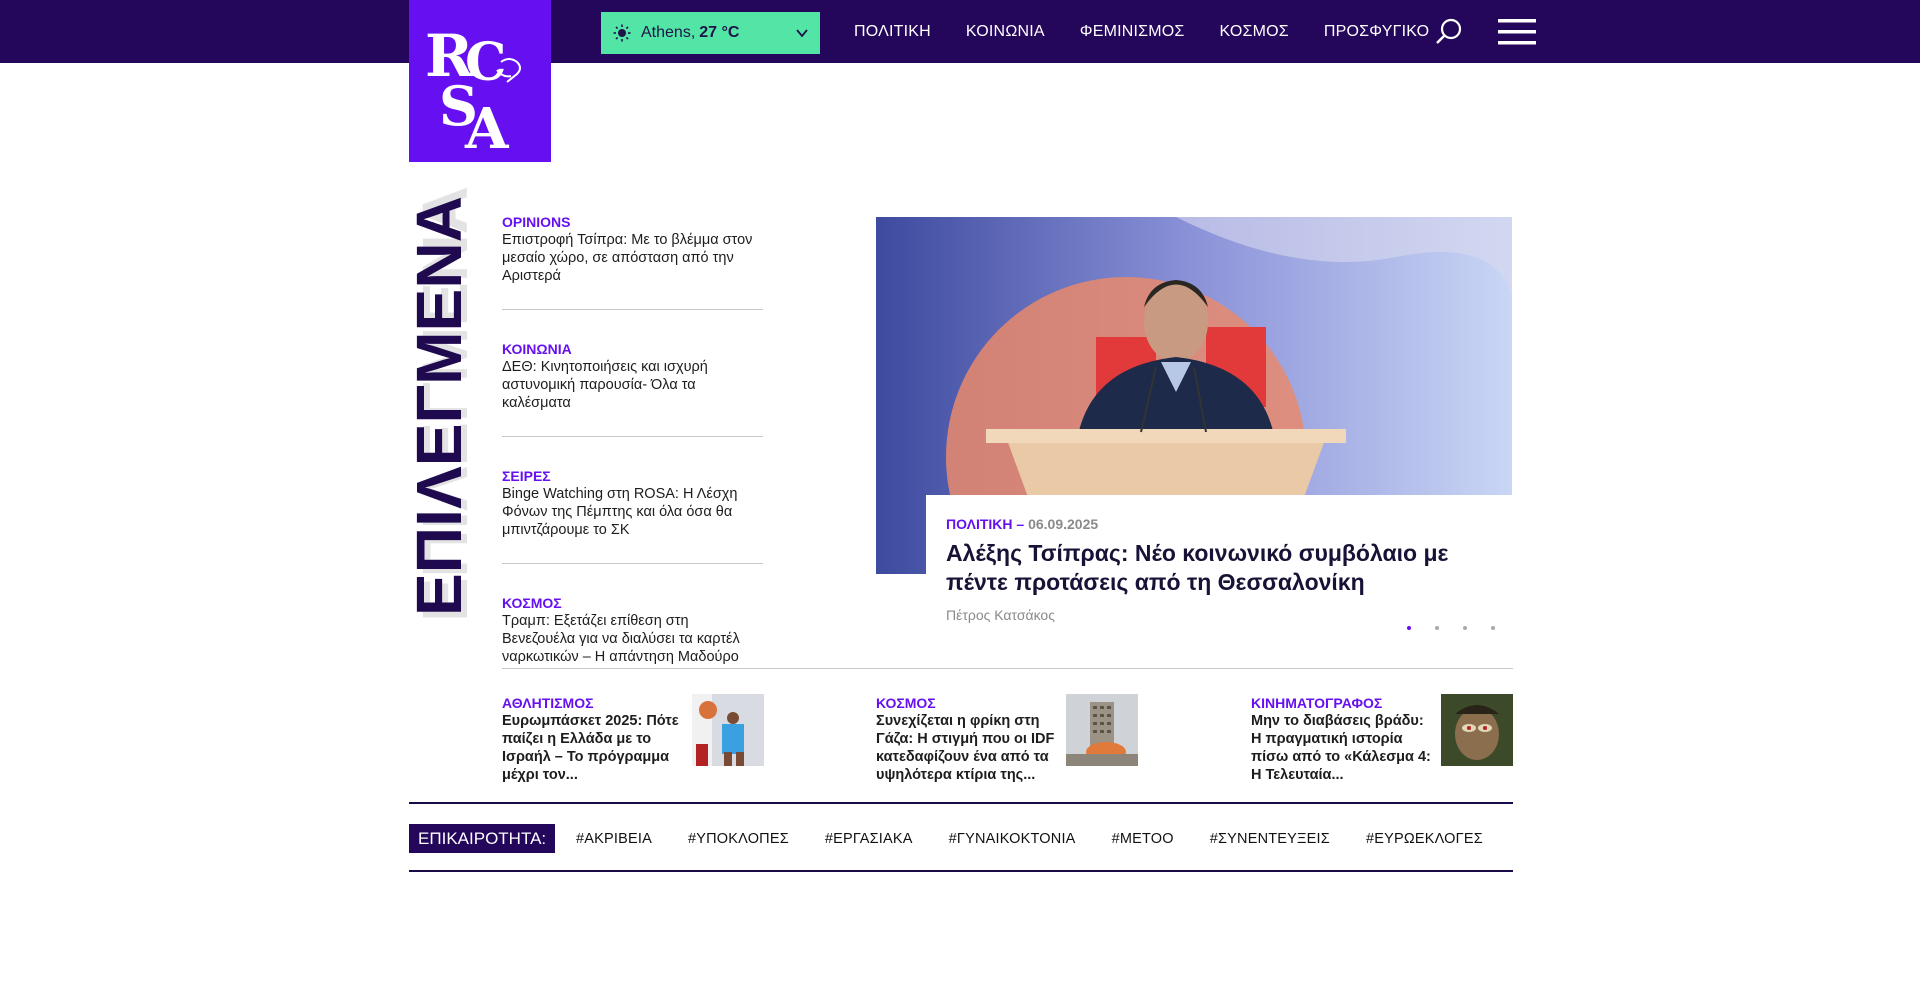  What do you see at coordinates (1219, 615) in the screenshot?
I see `hero-author: Πέτρος Κατσάκος` at bounding box center [1219, 615].